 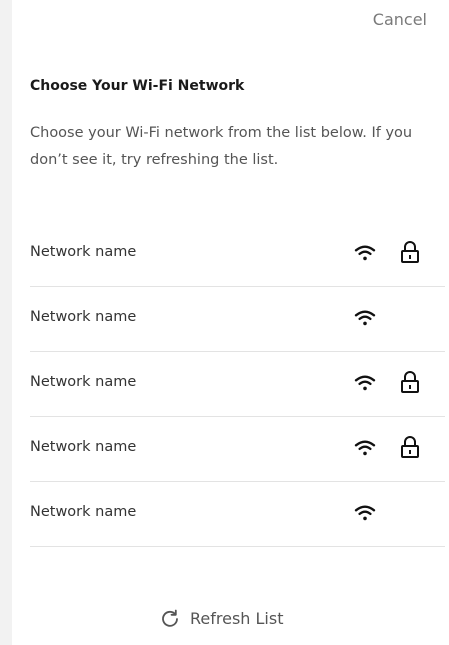 I want to click on refresh-list-button: Refresh List, so click(x=221, y=618).